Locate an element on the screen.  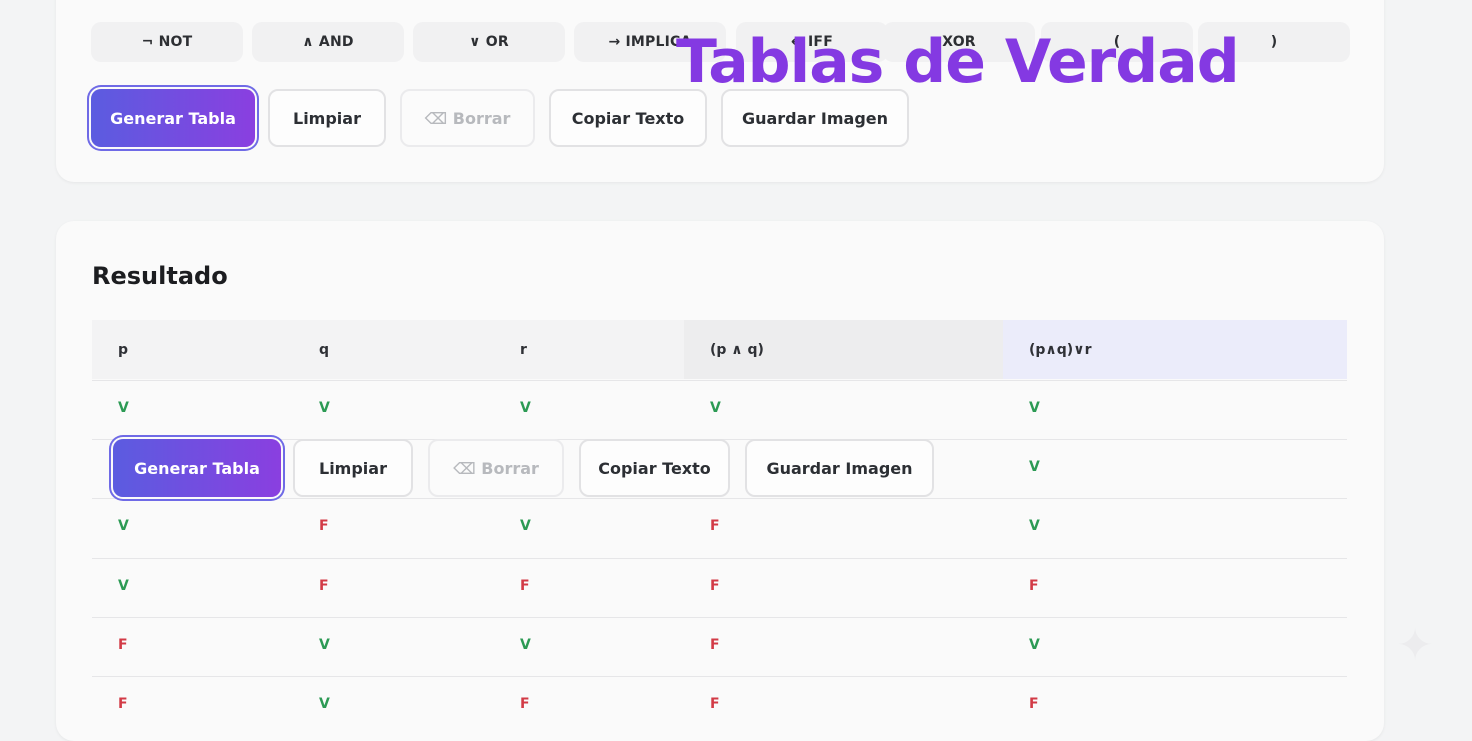
sparkle-icon: ✦ is located at coordinates (1415, 645).